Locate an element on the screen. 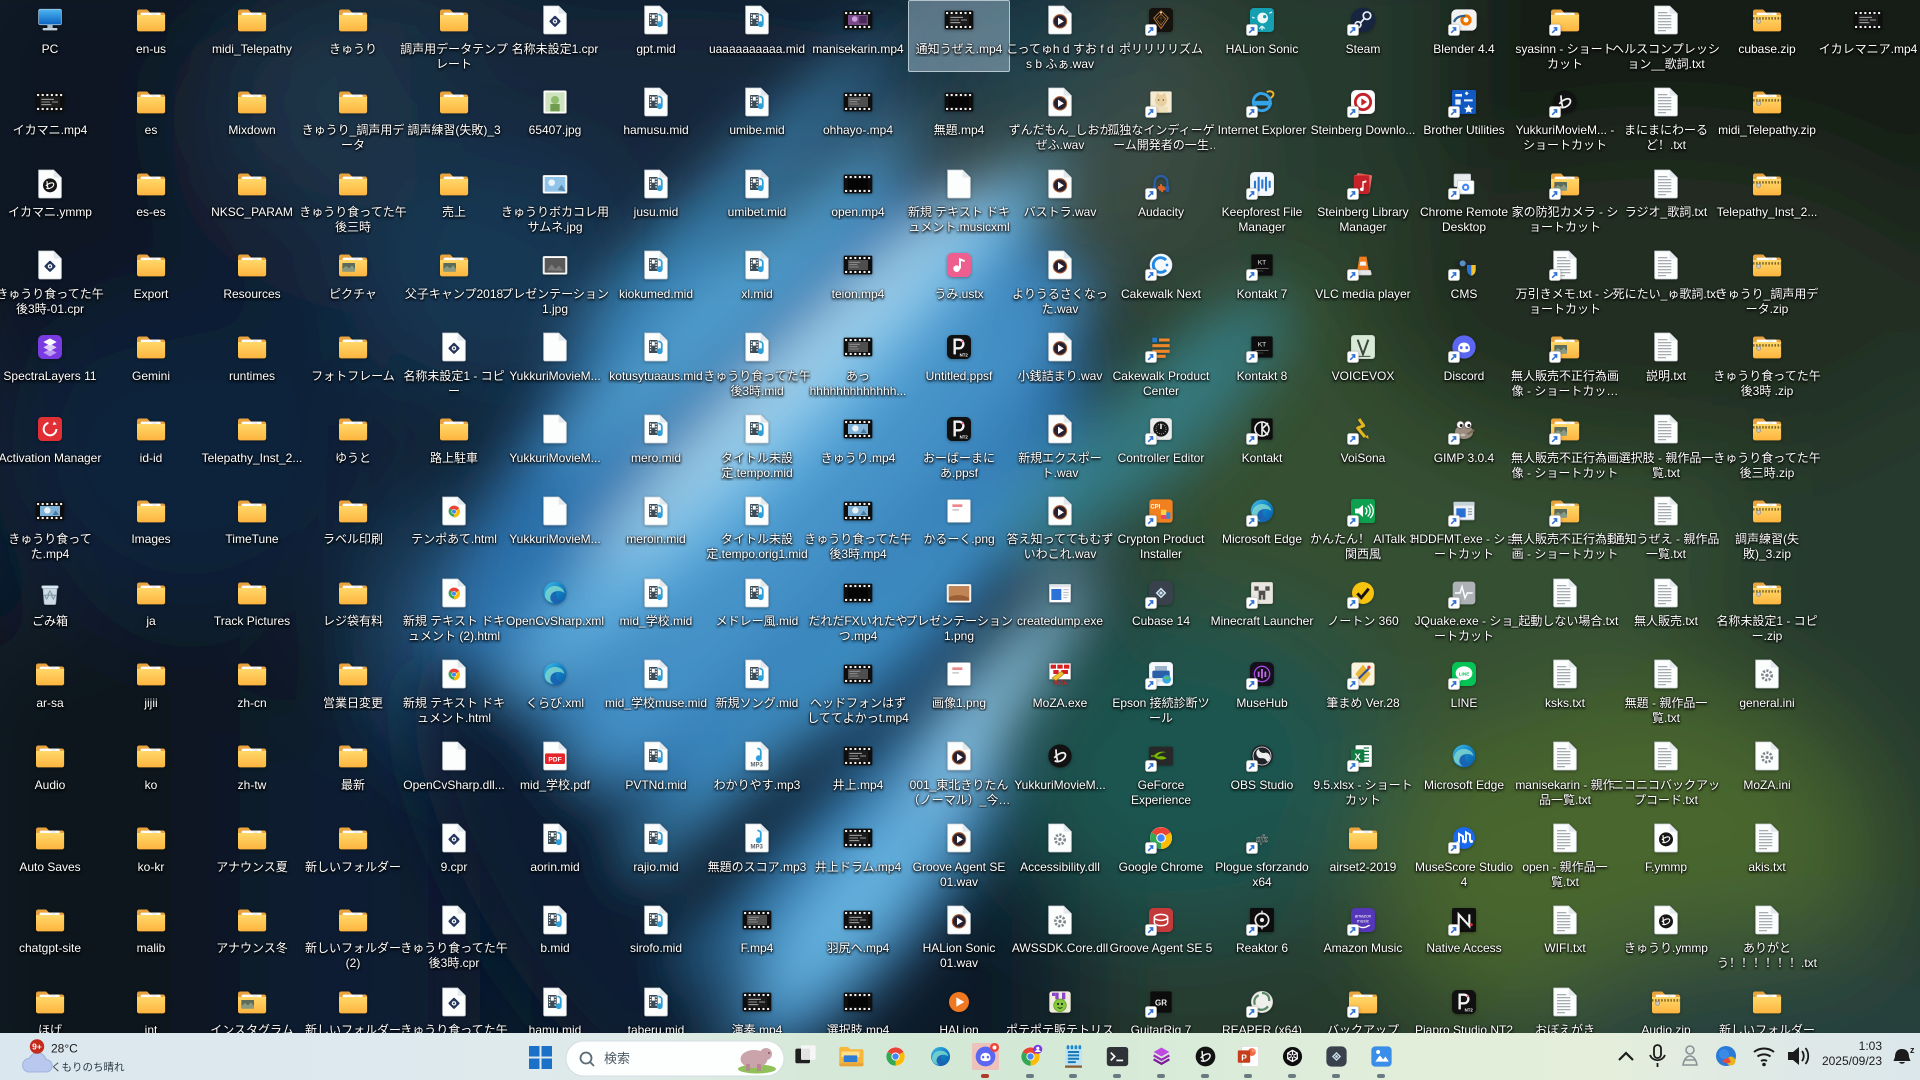 The image size is (1920, 1080). svg-text: P is located at coordinates (1244, 1057).